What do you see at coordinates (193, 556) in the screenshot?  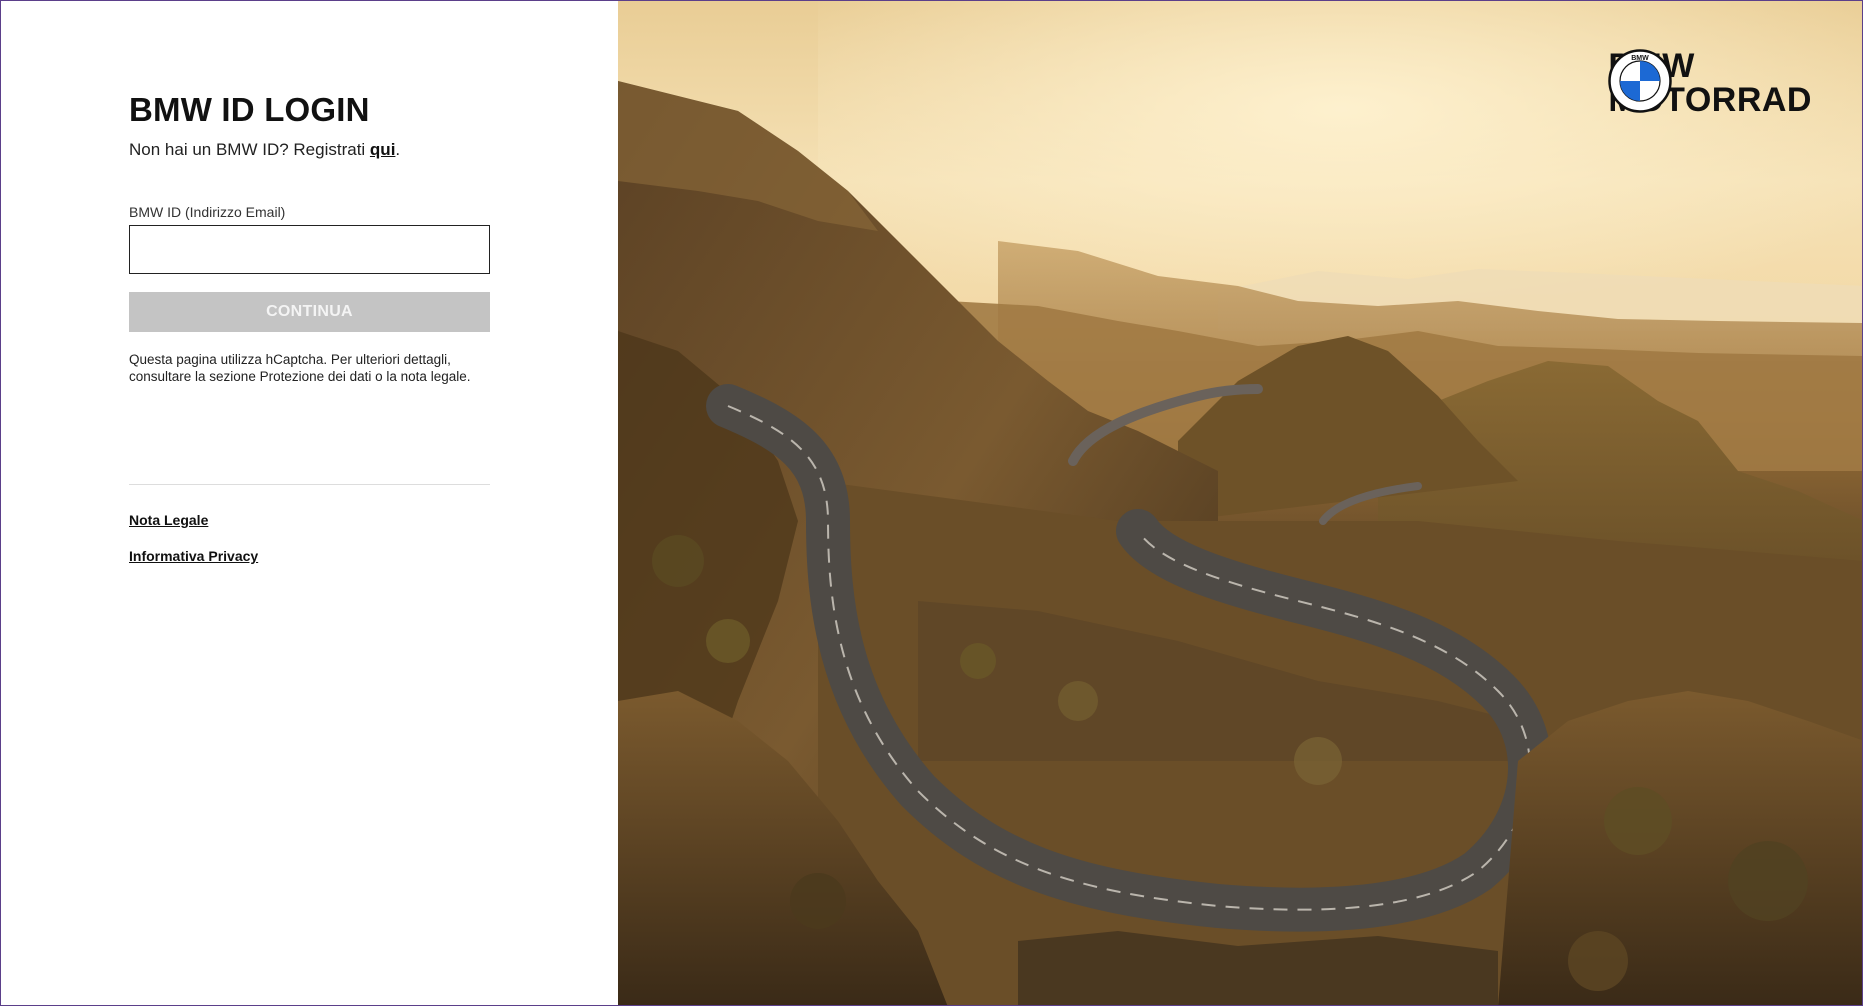 I see `privacy-policy-link: Informativa Privacy` at bounding box center [193, 556].